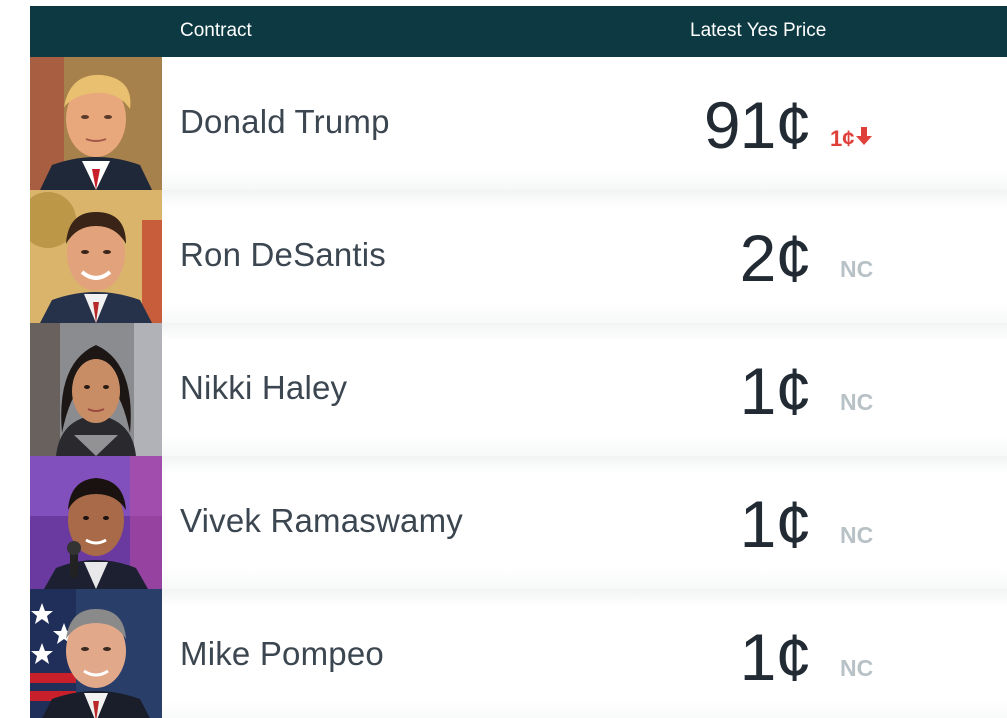 This screenshot has width=1007, height=718. What do you see at coordinates (758, 30) in the screenshot?
I see `latest-yes-price-column-header: Latest Yes Price` at bounding box center [758, 30].